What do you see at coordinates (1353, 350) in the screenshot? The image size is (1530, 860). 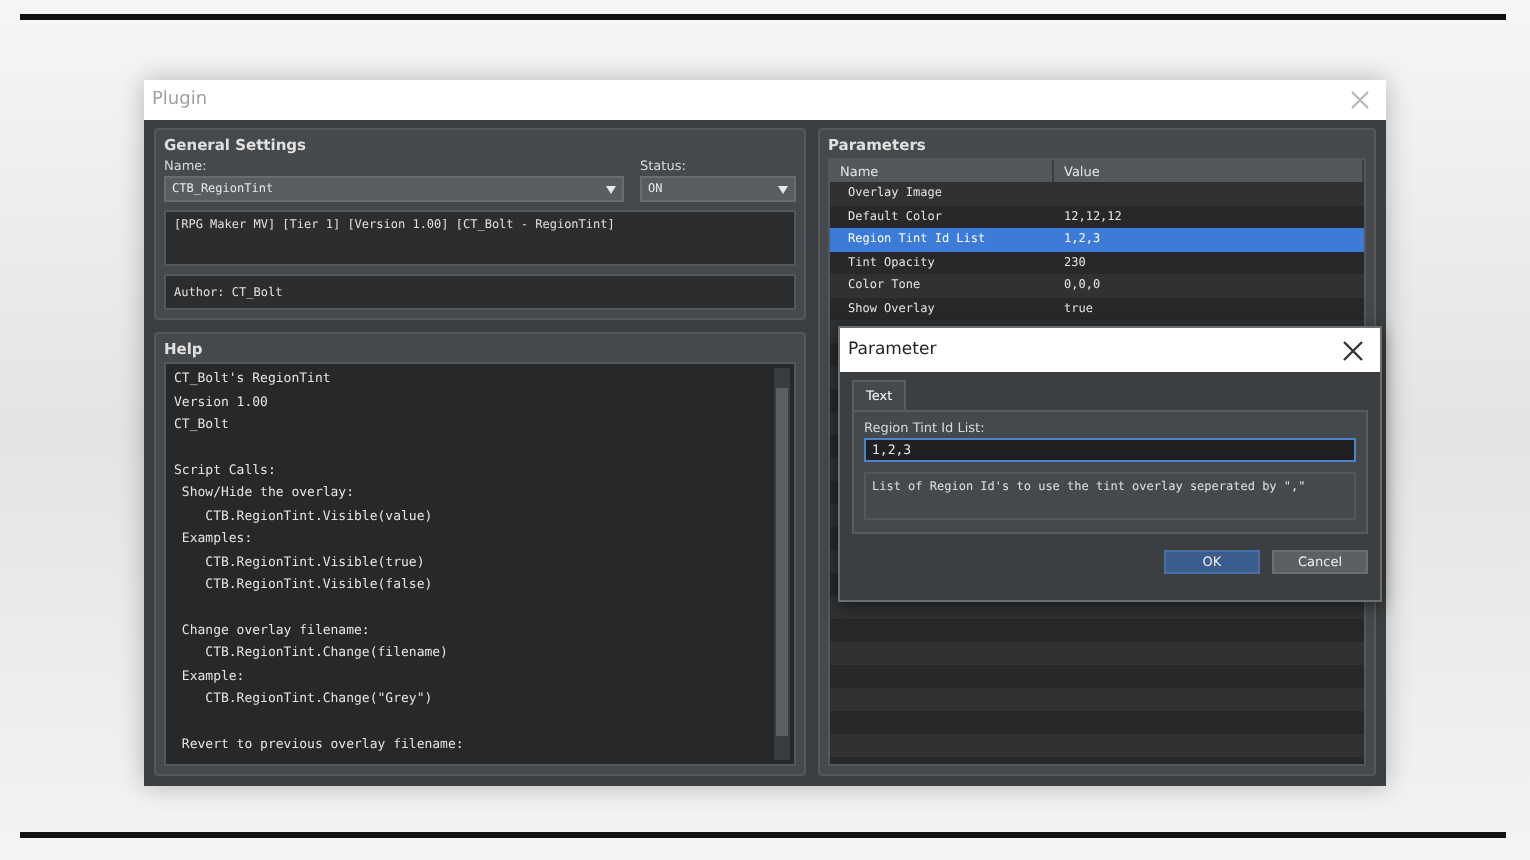 I see `close-icon` at bounding box center [1353, 350].